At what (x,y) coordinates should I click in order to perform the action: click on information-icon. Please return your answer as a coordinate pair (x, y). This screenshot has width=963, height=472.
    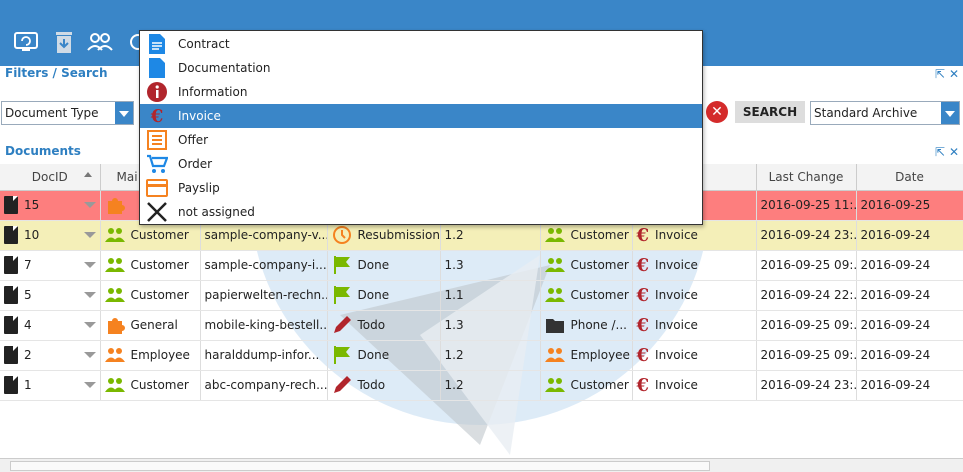
    Looking at the image, I should click on (157, 92).